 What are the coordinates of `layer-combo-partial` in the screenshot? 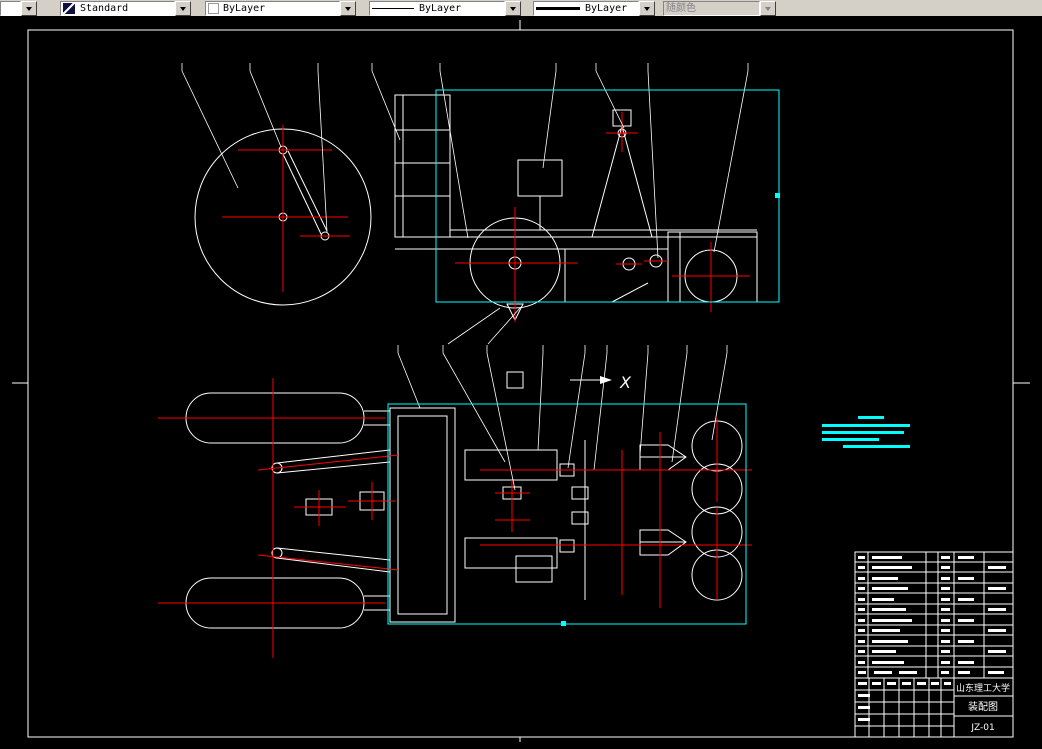 It's located at (18, 8).